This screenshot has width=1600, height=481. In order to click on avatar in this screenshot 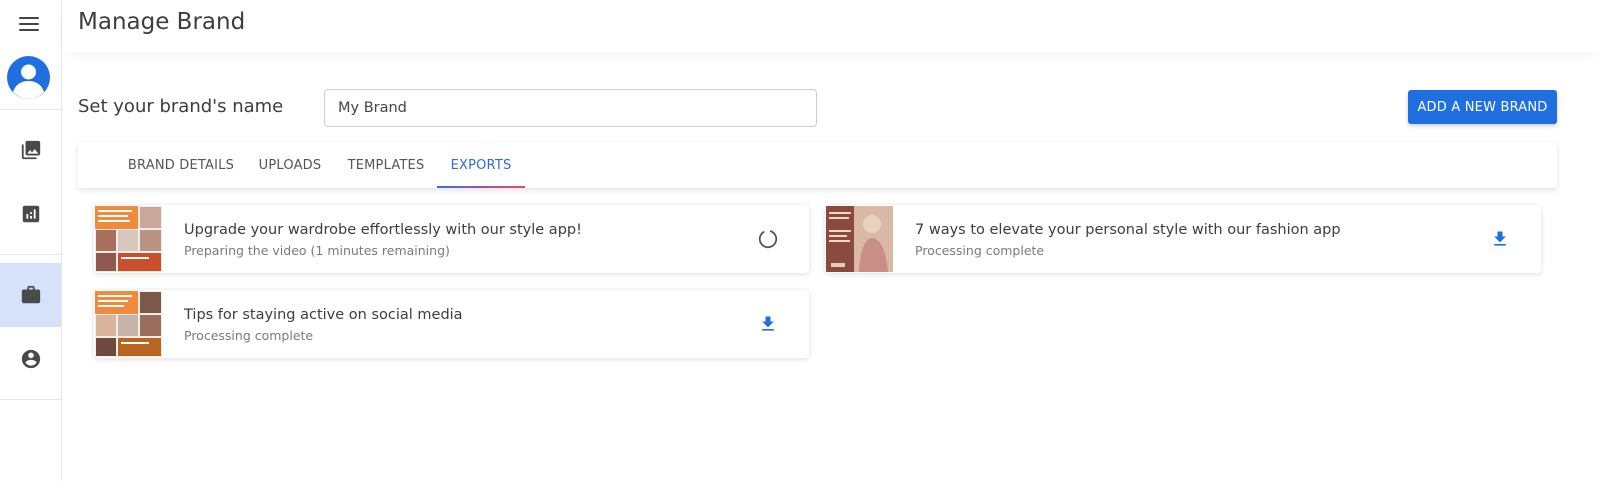, I will do `click(28, 77)`.